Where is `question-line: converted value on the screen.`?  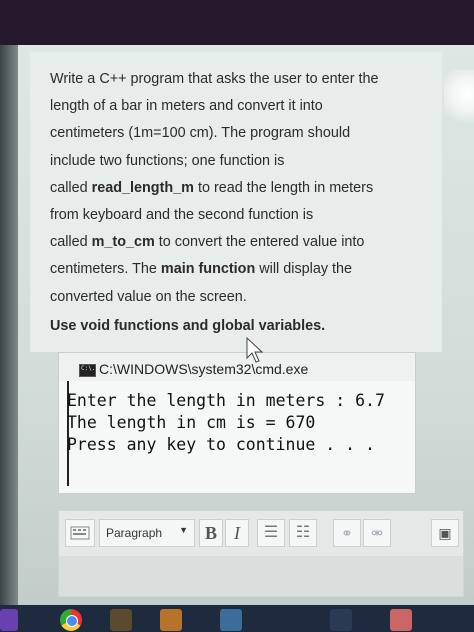
question-line: converted value on the screen. is located at coordinates (148, 296).